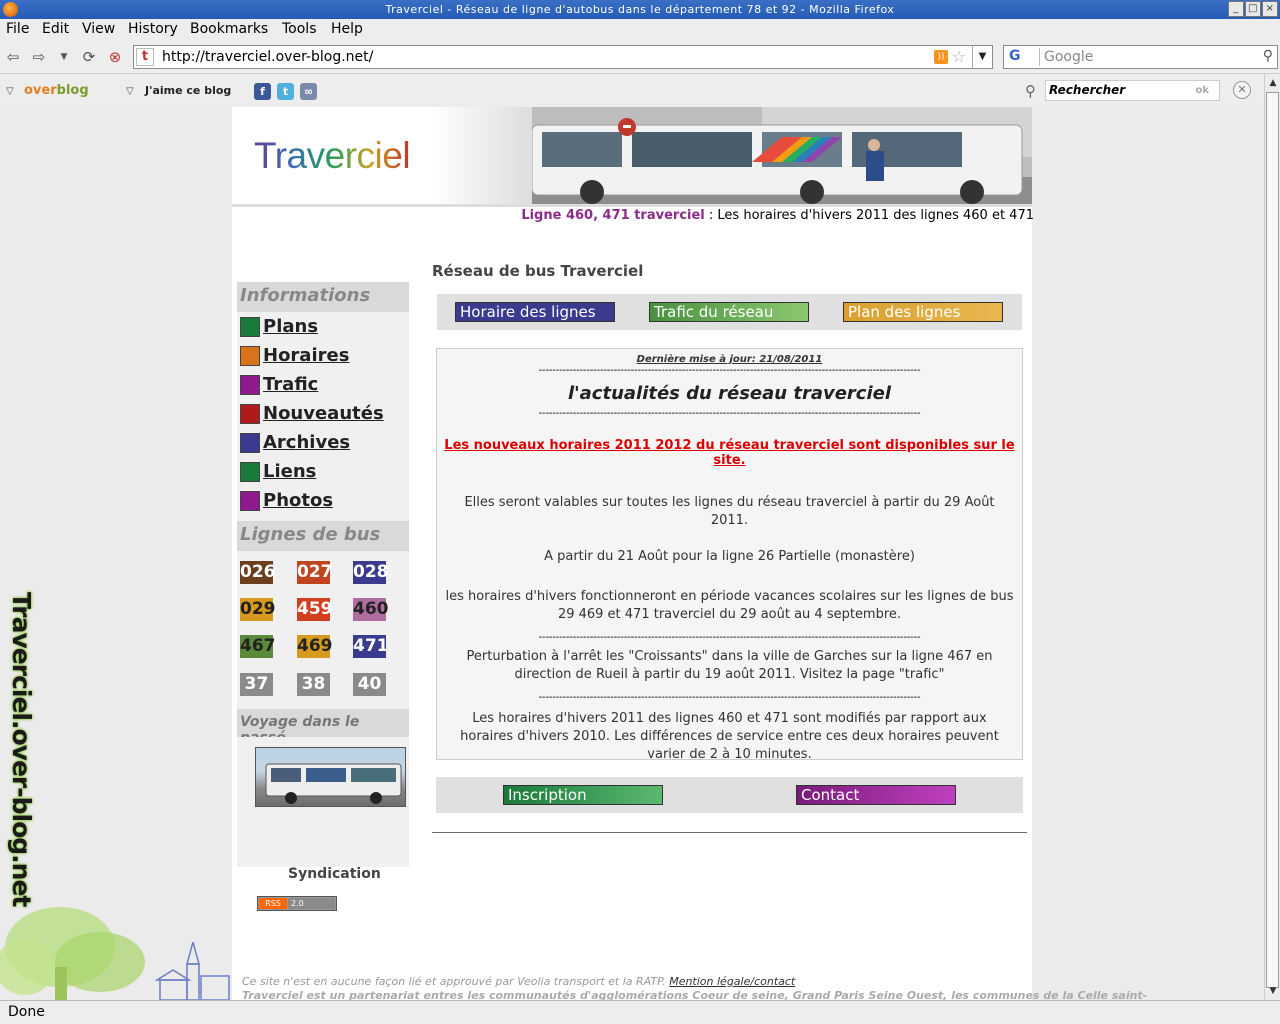 The height and width of the screenshot is (1024, 1280). What do you see at coordinates (115, 57) in the screenshot?
I see `stop-icon: ⊗` at bounding box center [115, 57].